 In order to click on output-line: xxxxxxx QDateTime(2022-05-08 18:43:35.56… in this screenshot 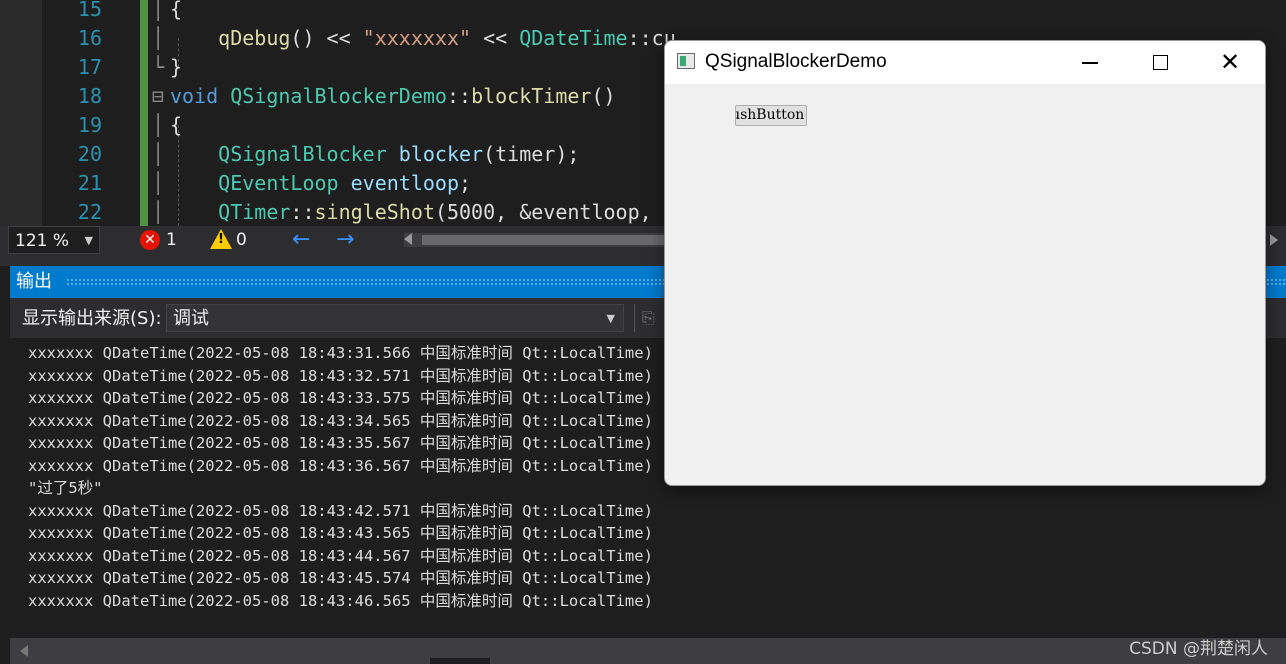, I will do `click(340, 443)`.